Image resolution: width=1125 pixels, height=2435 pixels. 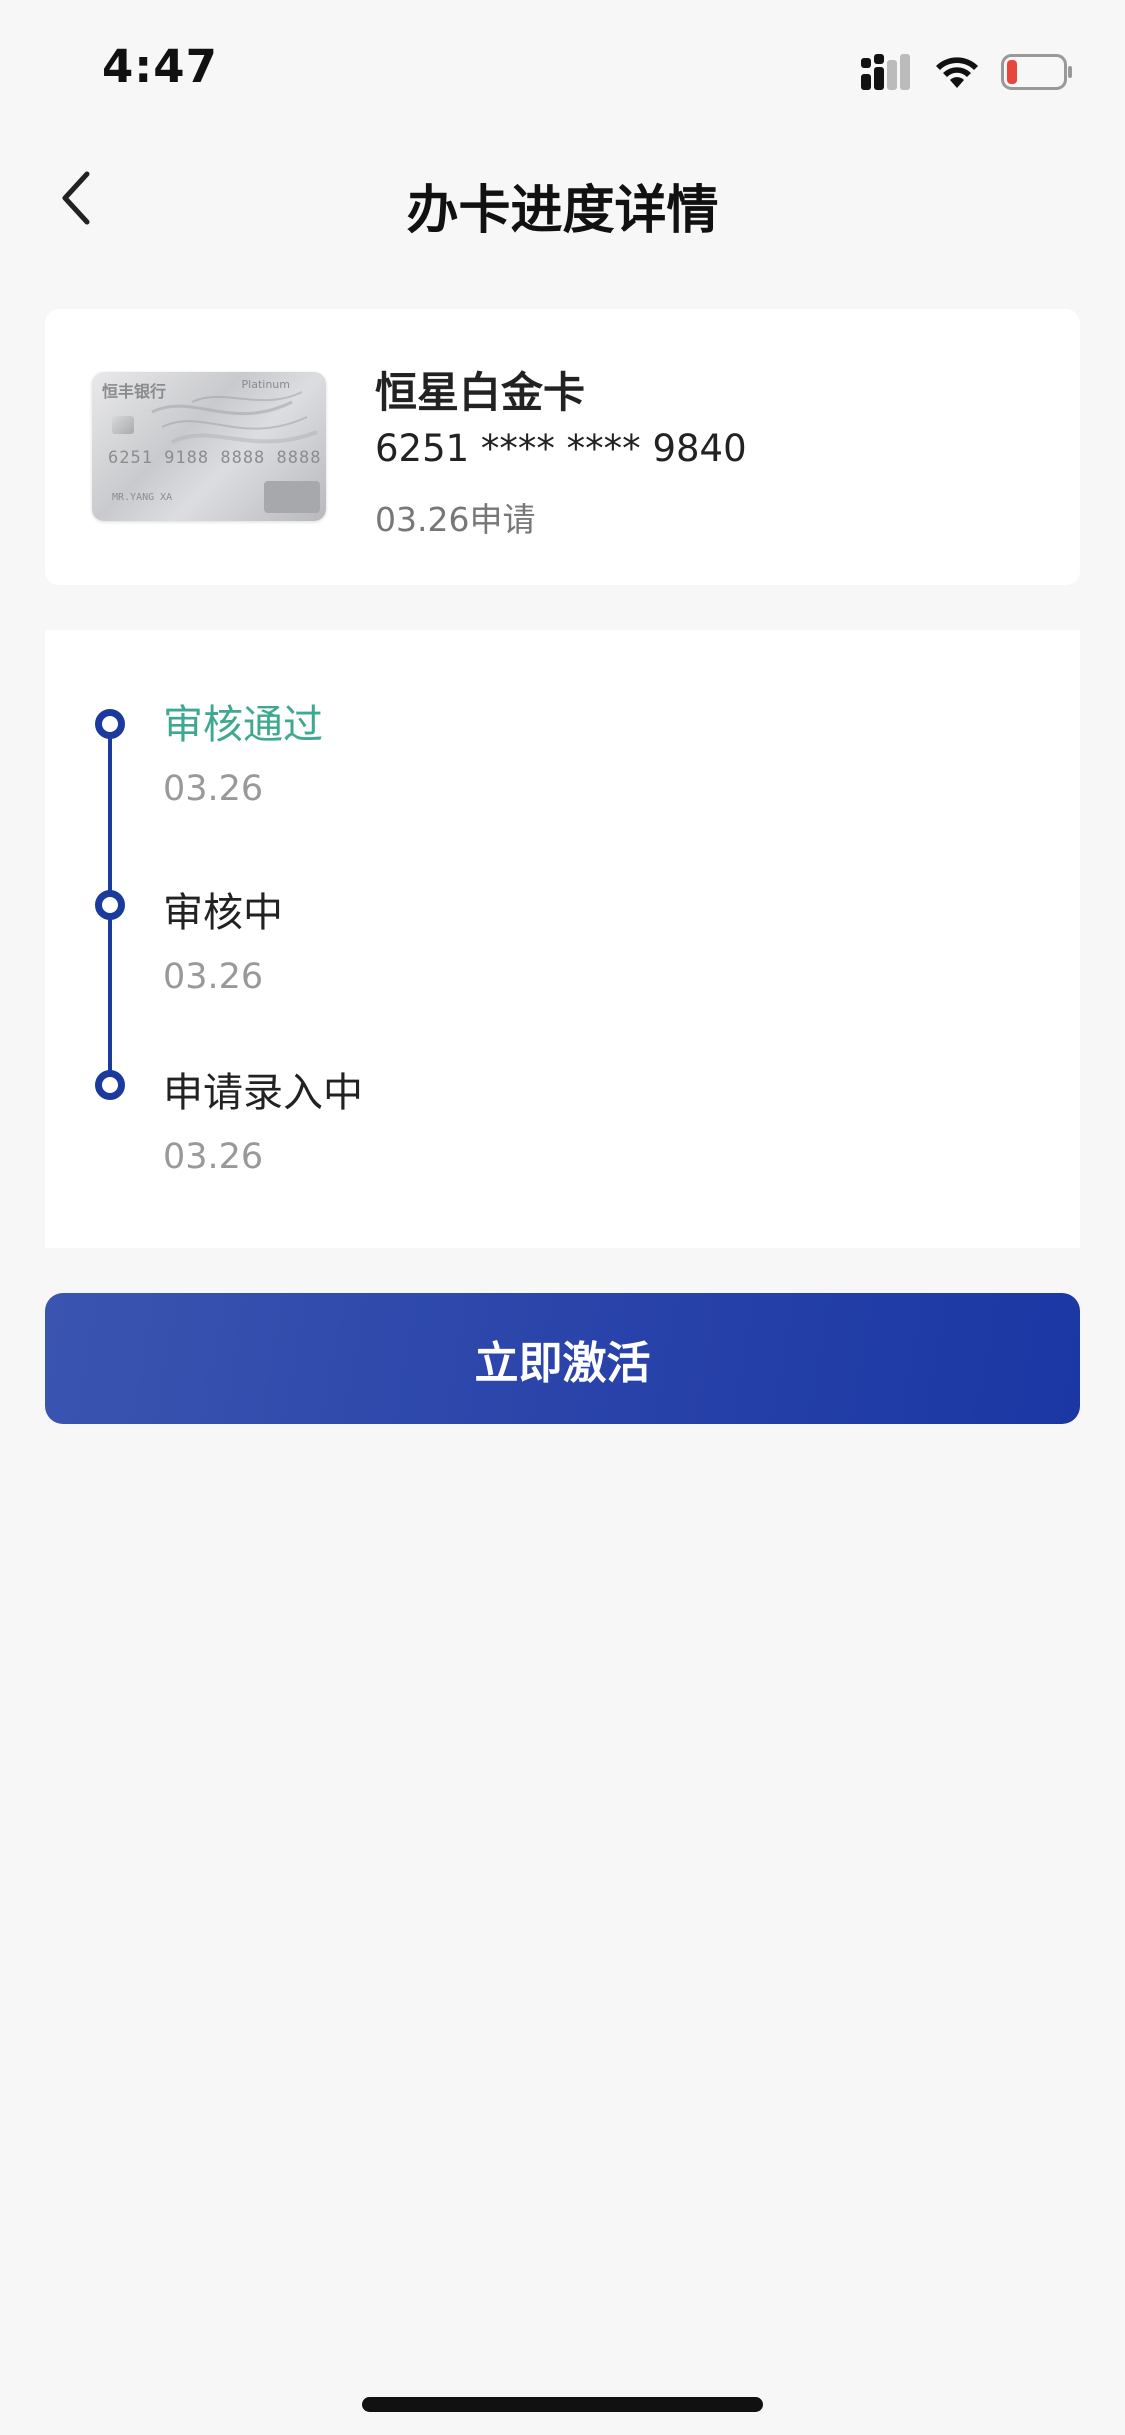 I want to click on status-icons, so click(x=967, y=72).